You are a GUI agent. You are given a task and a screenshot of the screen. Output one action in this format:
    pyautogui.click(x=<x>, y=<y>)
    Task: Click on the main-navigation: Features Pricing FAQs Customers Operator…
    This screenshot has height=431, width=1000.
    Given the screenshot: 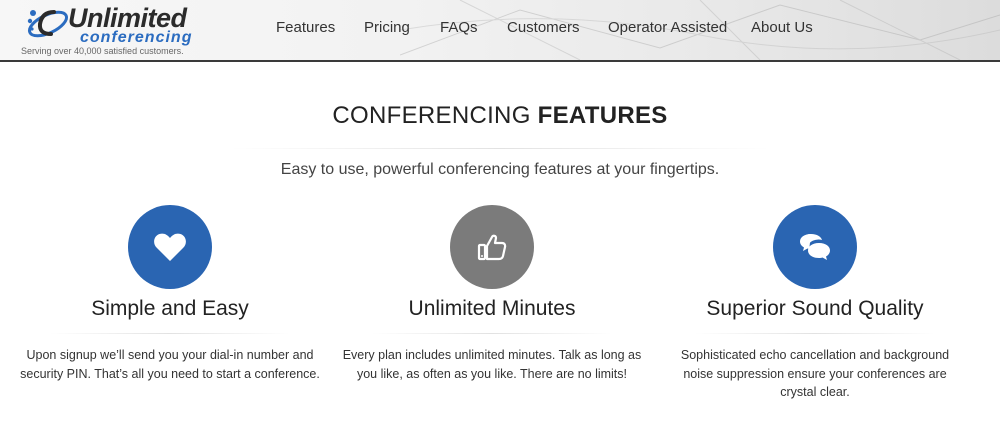 What is the action you would take?
    pyautogui.click(x=500, y=29)
    